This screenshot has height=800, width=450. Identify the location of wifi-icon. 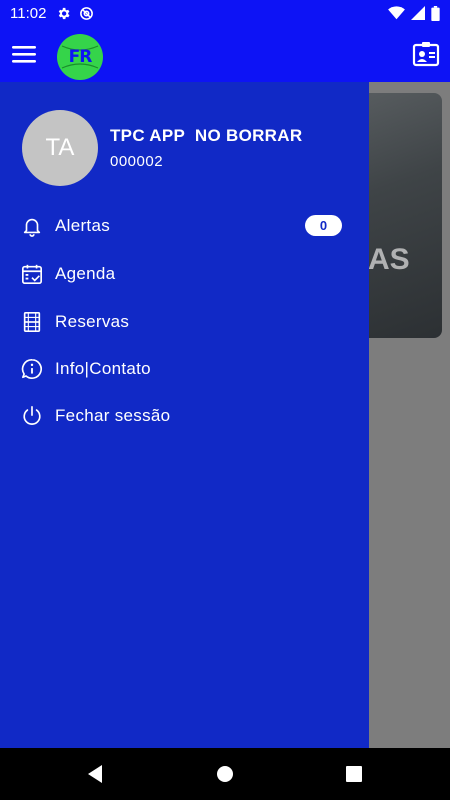
(396, 13).